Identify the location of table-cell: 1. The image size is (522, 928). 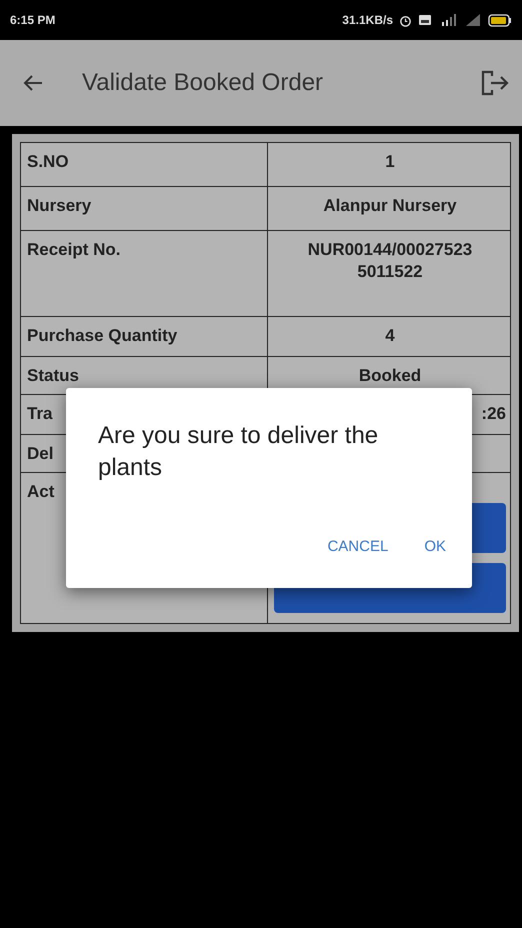
(390, 162).